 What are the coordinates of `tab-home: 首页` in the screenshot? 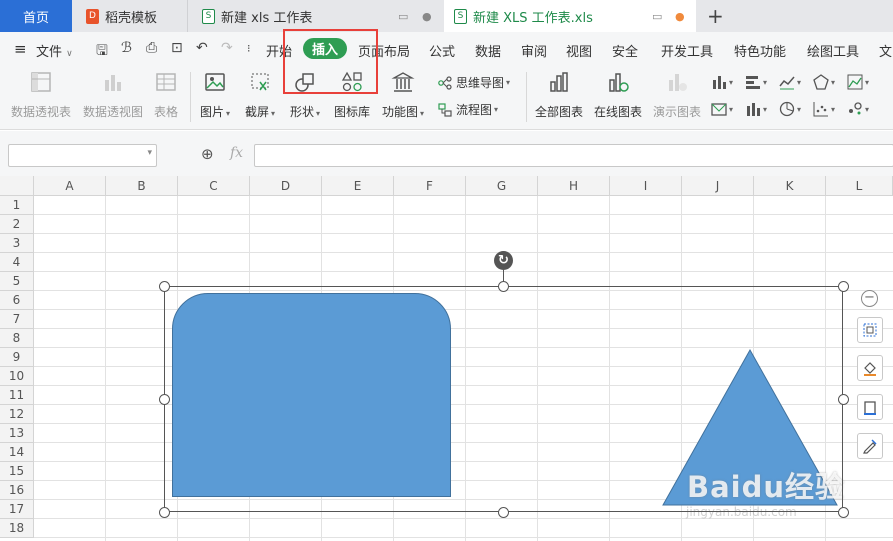 It's located at (36, 16).